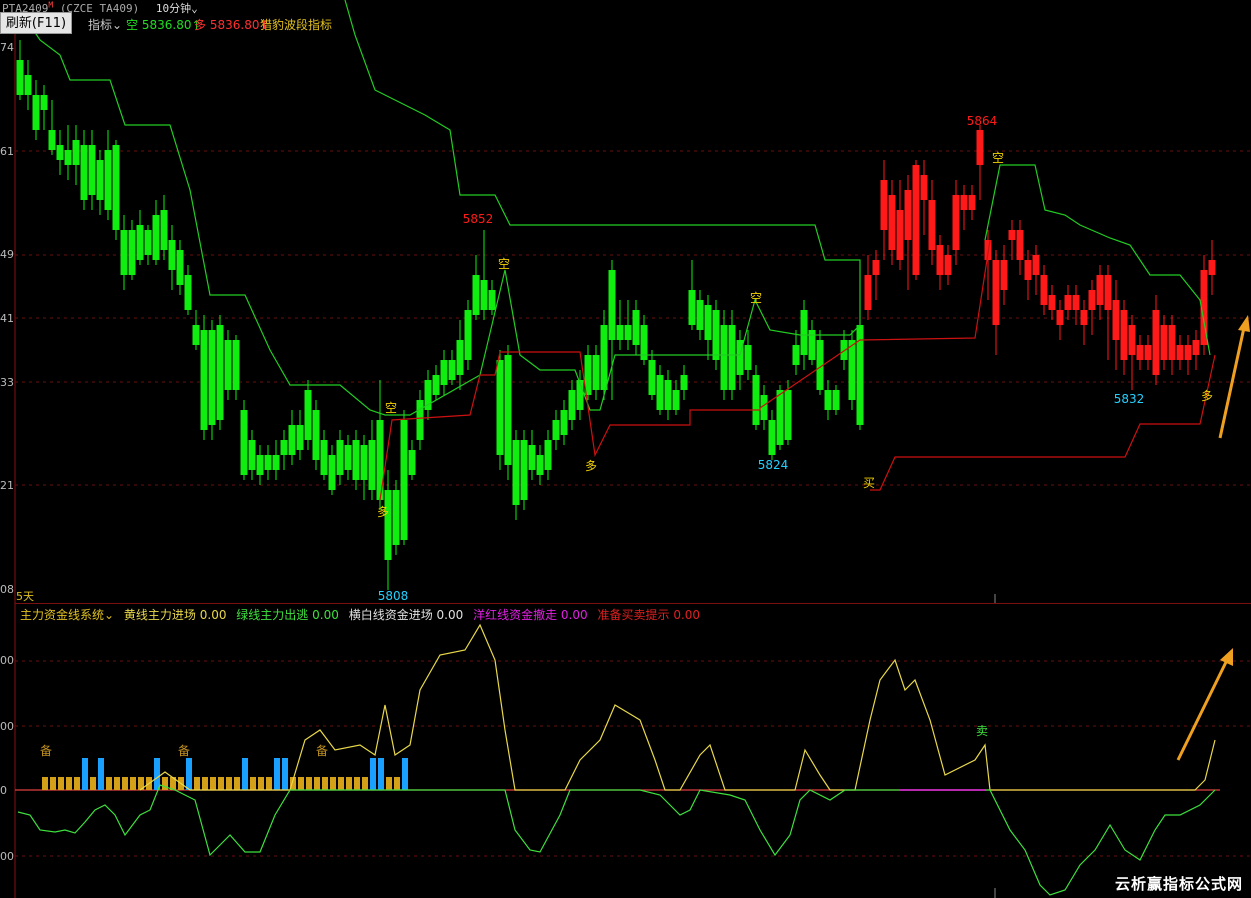 This screenshot has height=898, width=1251. What do you see at coordinates (3, 790) in the screenshot?
I see `indicator-tick: 0` at bounding box center [3, 790].